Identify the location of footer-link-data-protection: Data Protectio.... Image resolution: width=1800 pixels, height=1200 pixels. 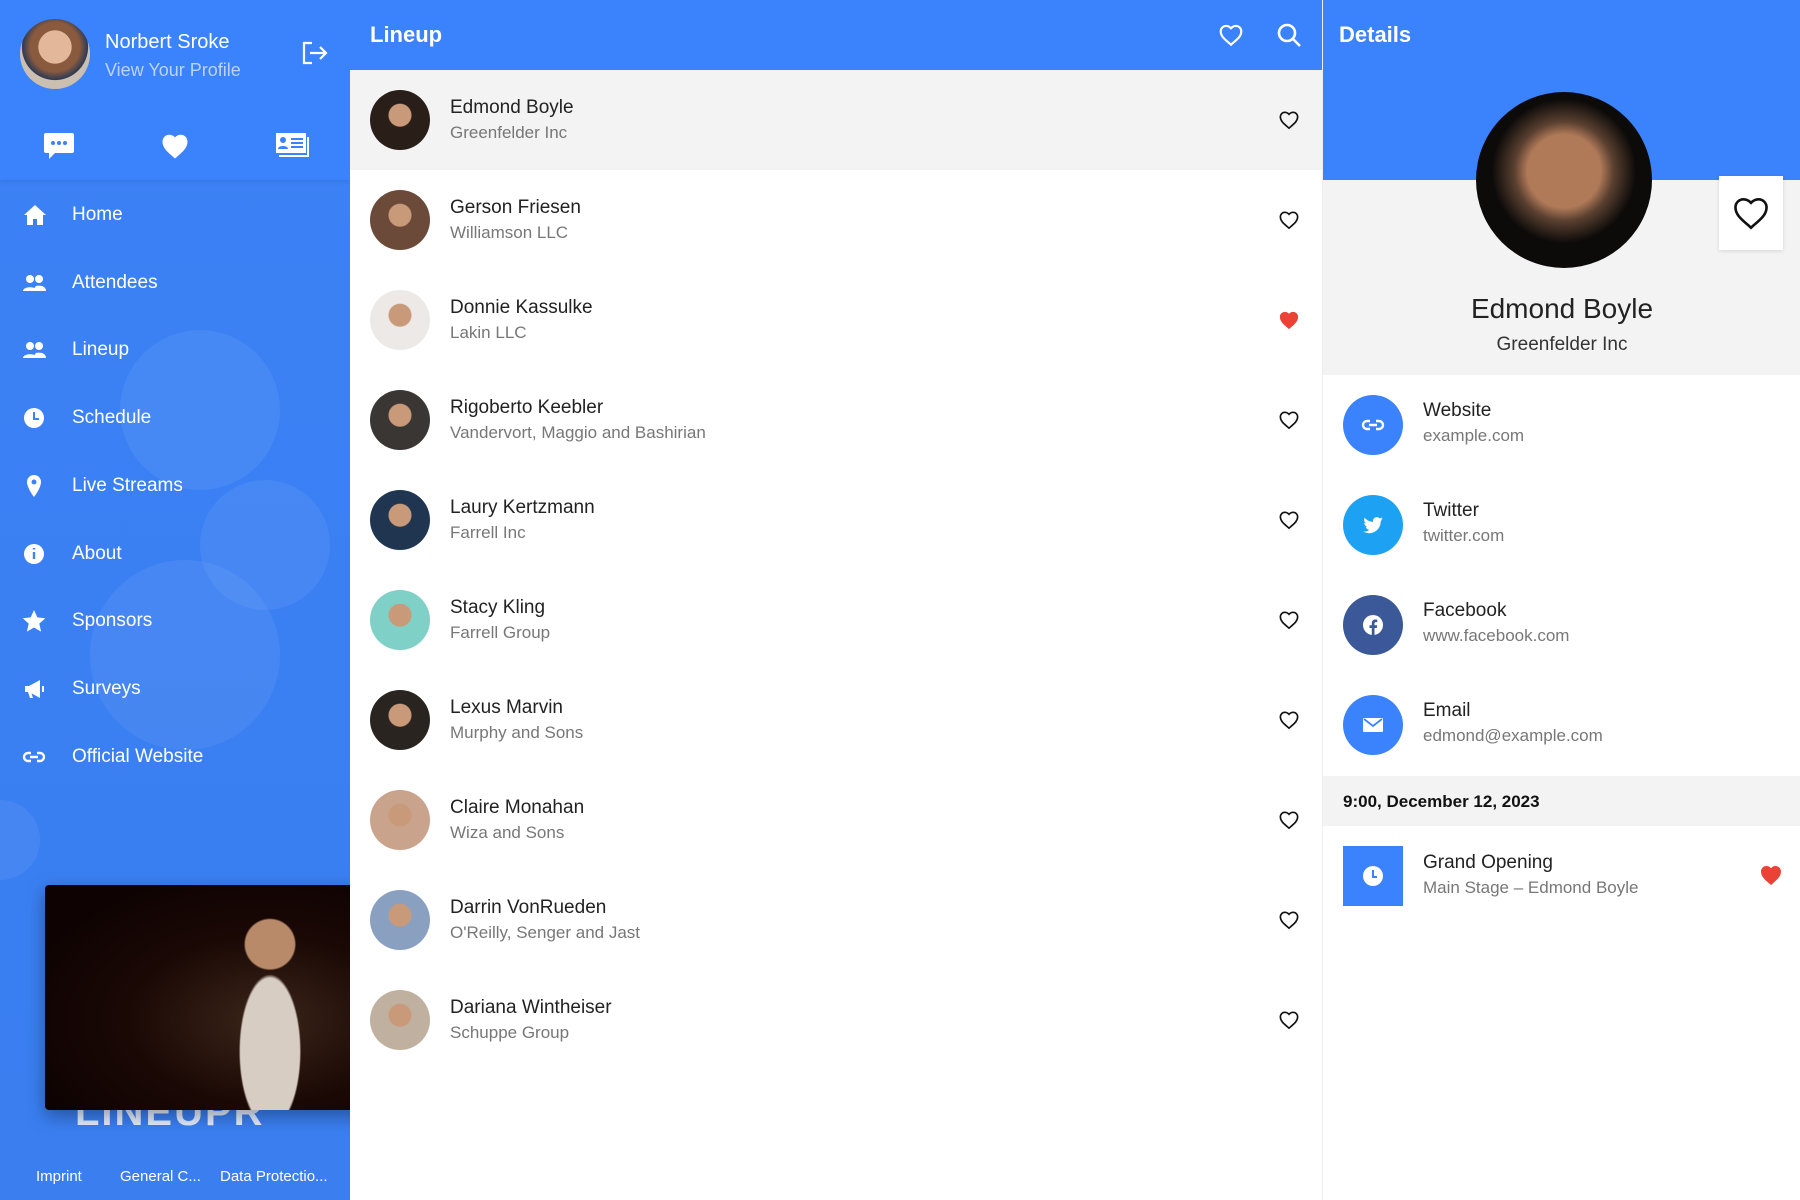
(274, 1176).